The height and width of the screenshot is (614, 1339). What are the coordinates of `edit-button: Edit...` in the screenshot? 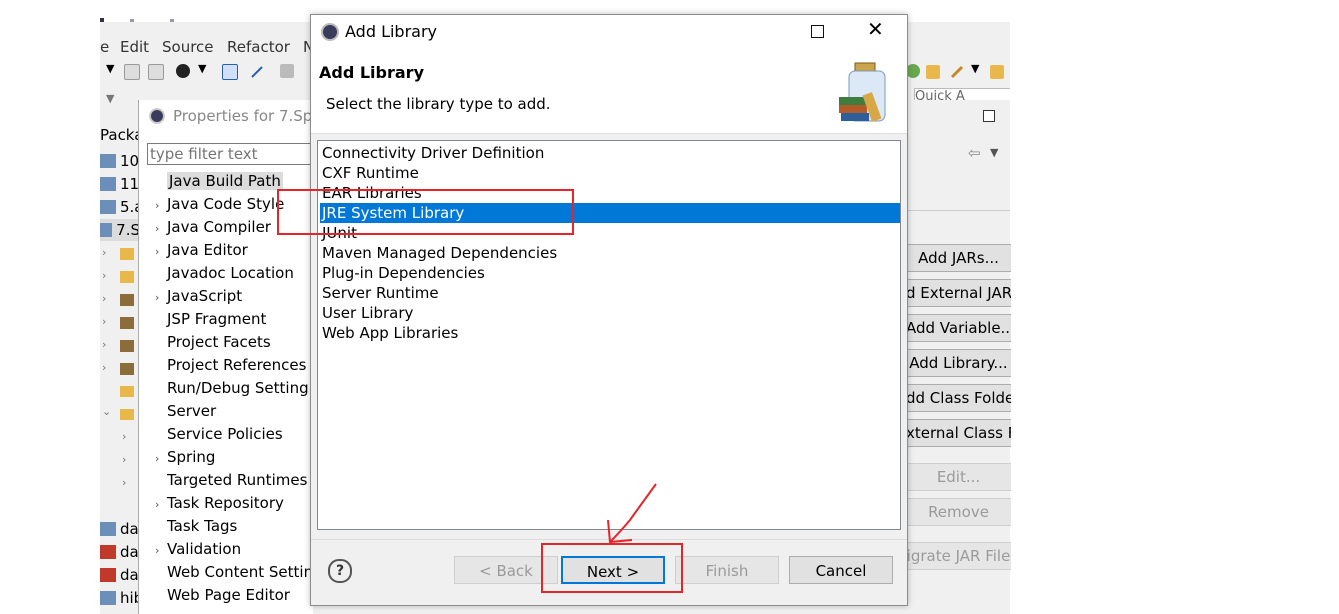 It's located at (958, 477).